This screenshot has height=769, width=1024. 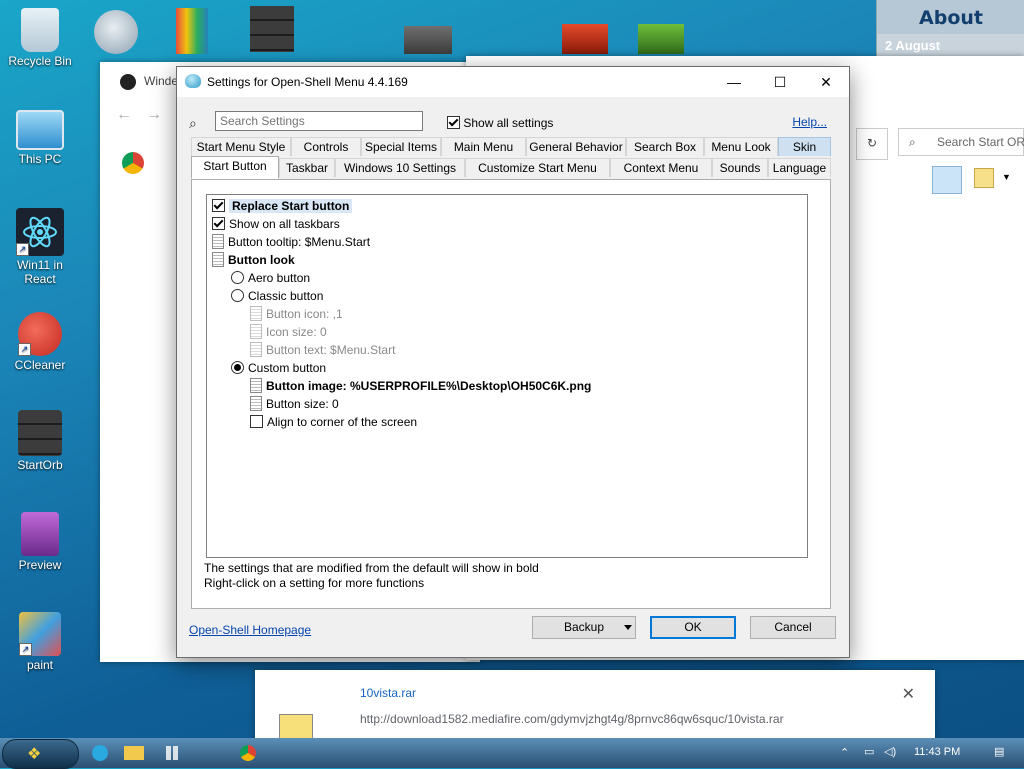 I want to click on setting-label: Button look, so click(x=261, y=259).